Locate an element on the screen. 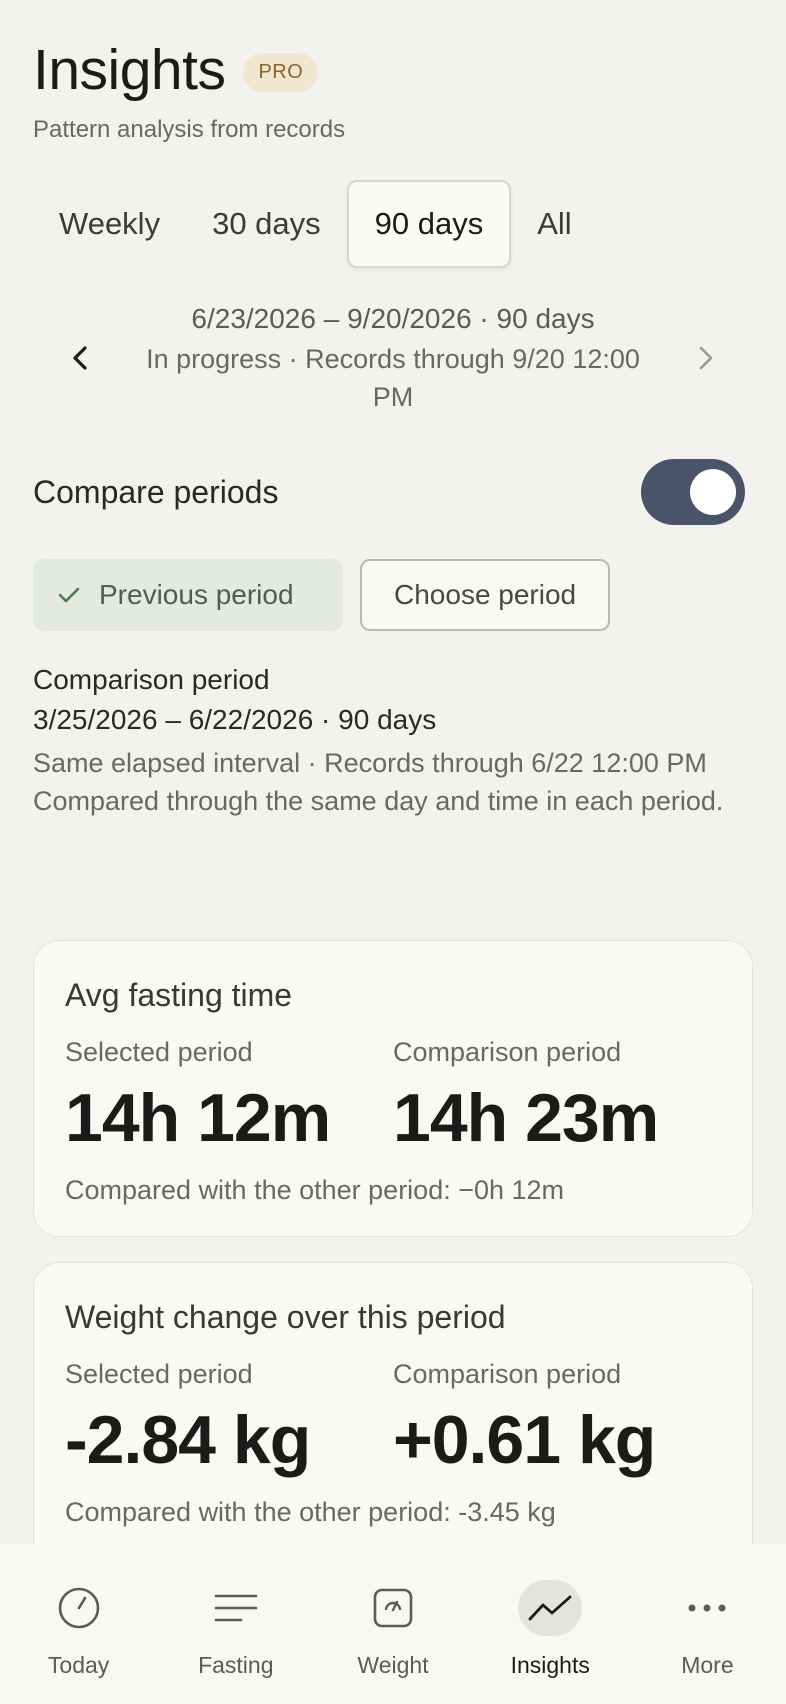 The width and height of the screenshot is (786, 1704). nav-fasting: Fasting is located at coordinates (235, 1624).